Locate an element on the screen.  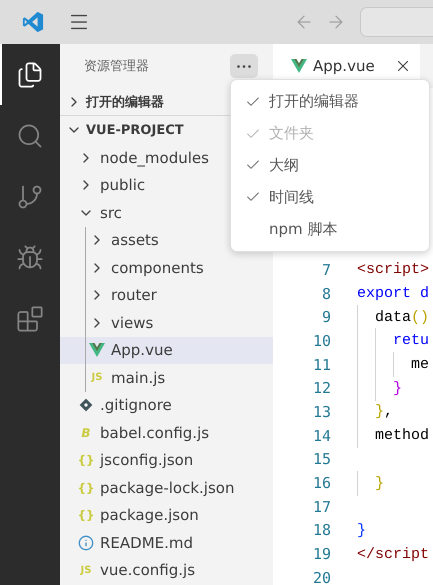
file-item: .gitignore is located at coordinates (166, 405).